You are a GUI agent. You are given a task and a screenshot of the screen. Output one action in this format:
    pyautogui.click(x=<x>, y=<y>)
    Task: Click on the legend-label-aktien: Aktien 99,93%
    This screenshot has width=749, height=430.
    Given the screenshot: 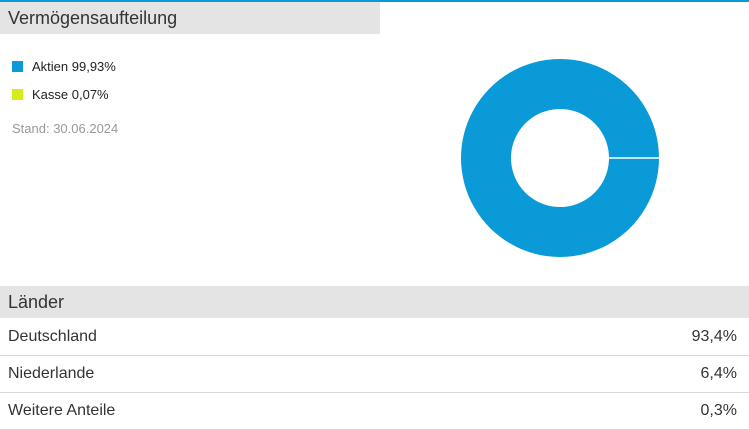 What is the action you would take?
    pyautogui.click(x=74, y=66)
    